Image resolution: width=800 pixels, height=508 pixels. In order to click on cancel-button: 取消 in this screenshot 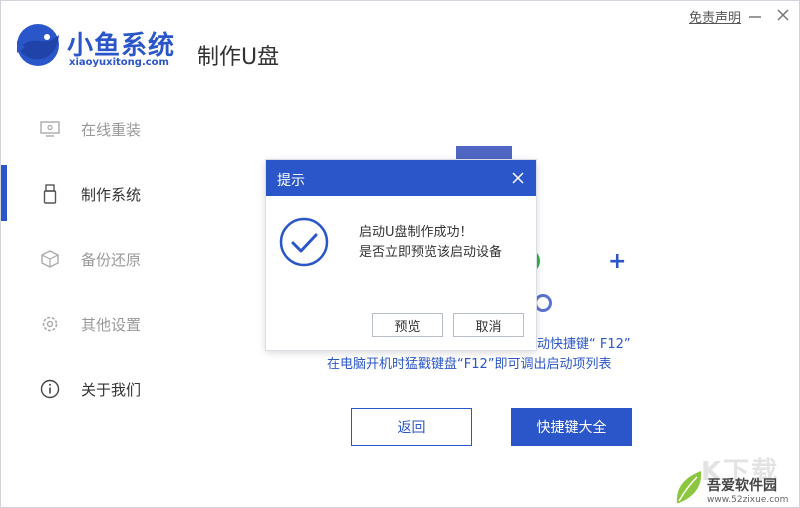, I will do `click(488, 325)`.